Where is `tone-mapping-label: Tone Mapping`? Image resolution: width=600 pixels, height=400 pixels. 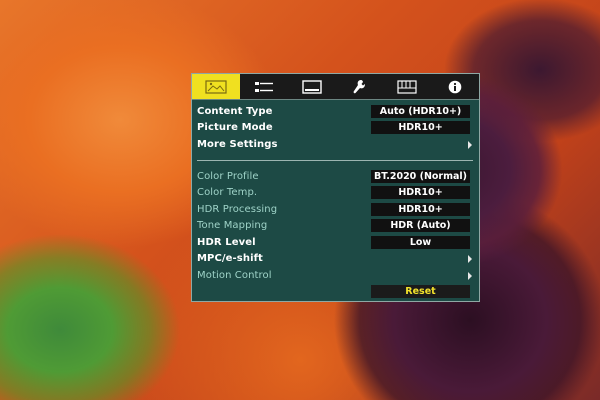
tone-mapping-label: Tone Mapping is located at coordinates (232, 225).